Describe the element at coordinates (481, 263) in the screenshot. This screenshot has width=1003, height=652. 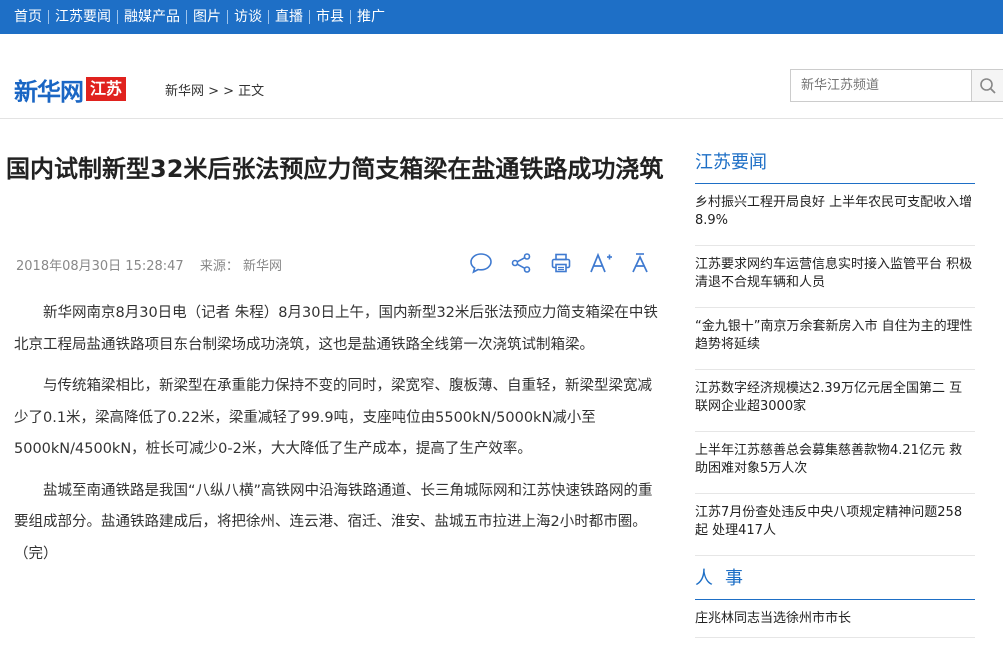
I see `comment-icon` at that location.